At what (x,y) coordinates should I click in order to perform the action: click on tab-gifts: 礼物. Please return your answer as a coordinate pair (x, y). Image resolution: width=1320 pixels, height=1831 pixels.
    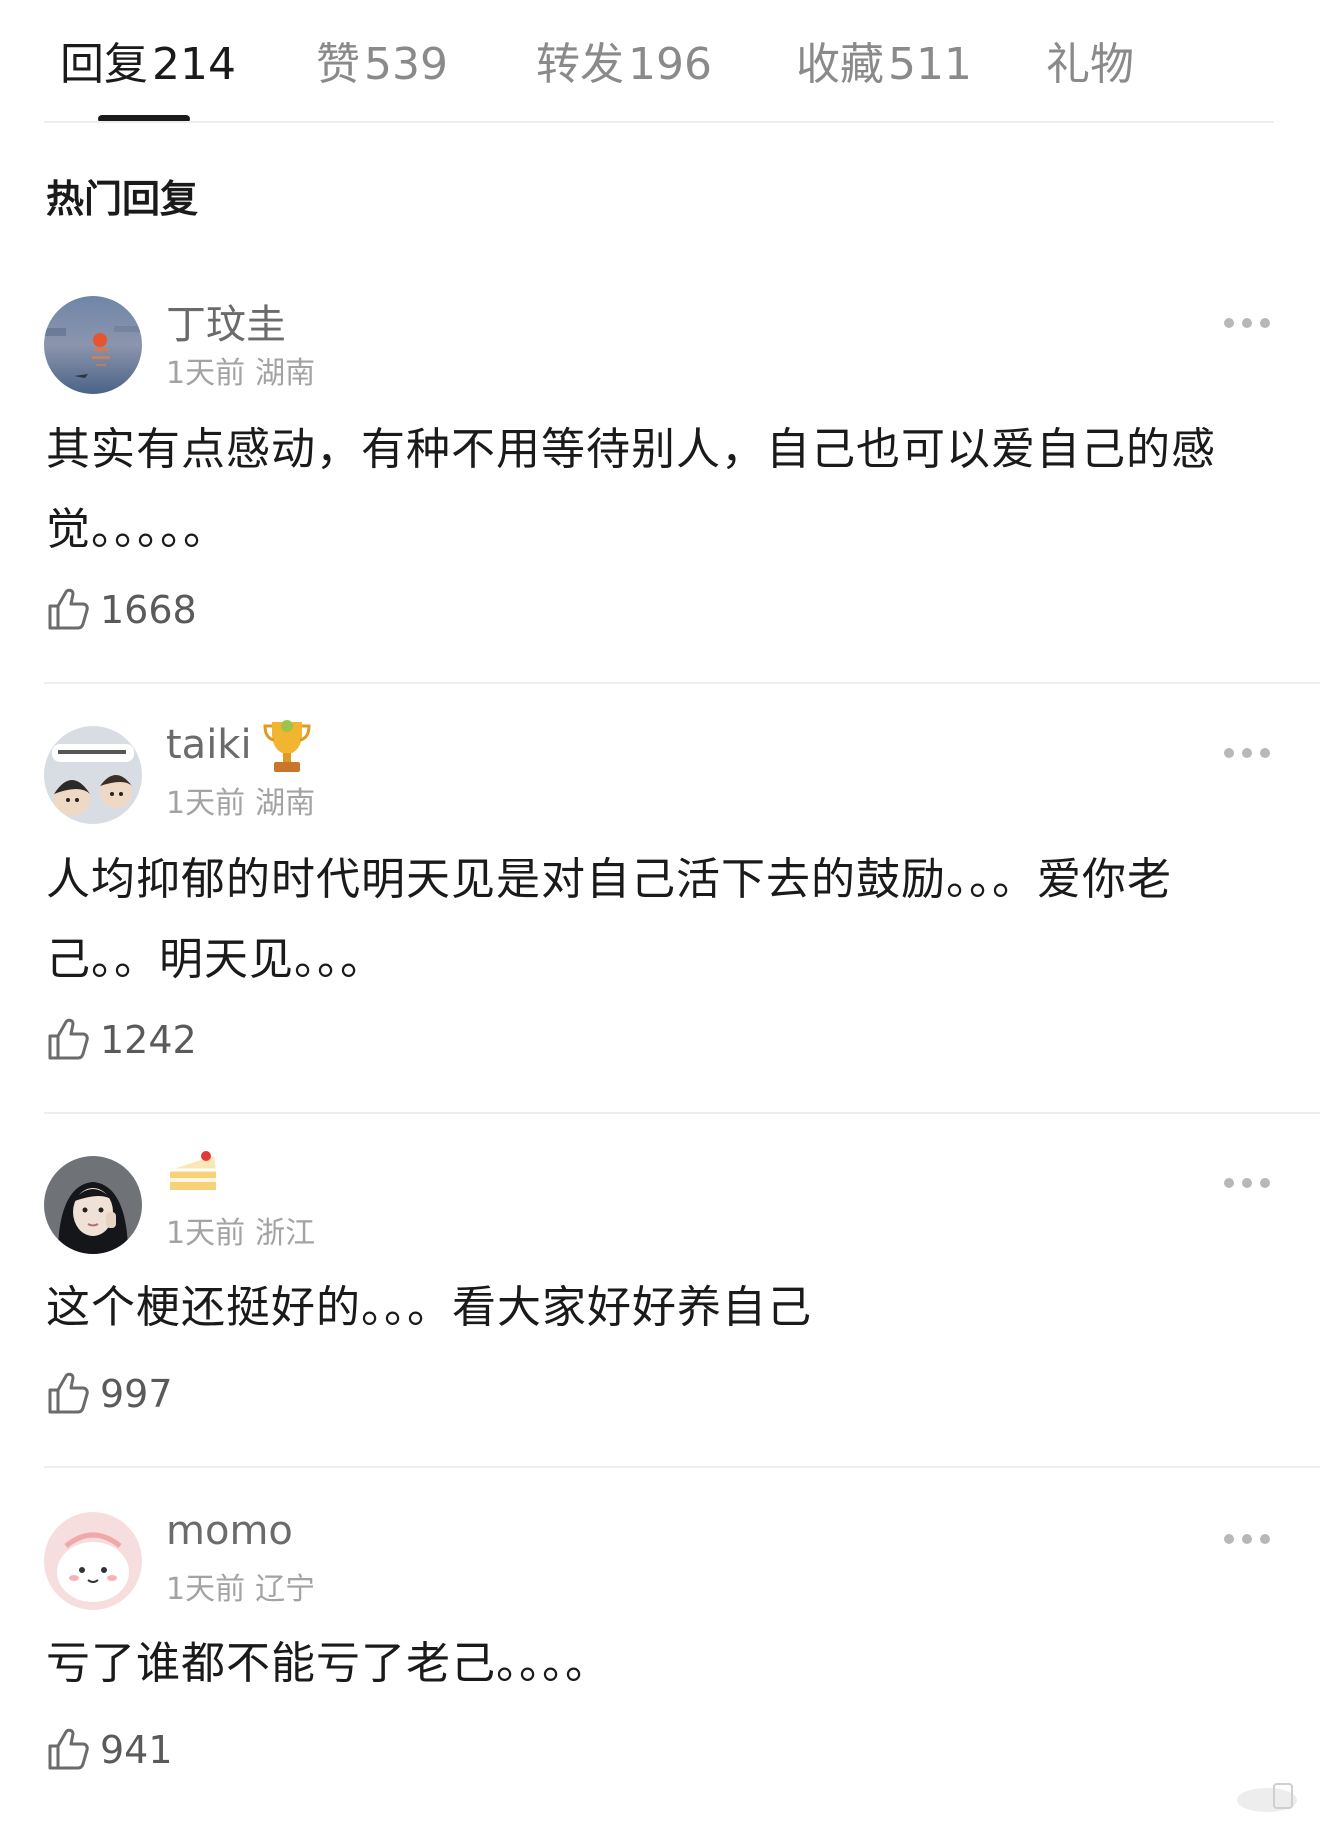
    Looking at the image, I should click on (1090, 60).